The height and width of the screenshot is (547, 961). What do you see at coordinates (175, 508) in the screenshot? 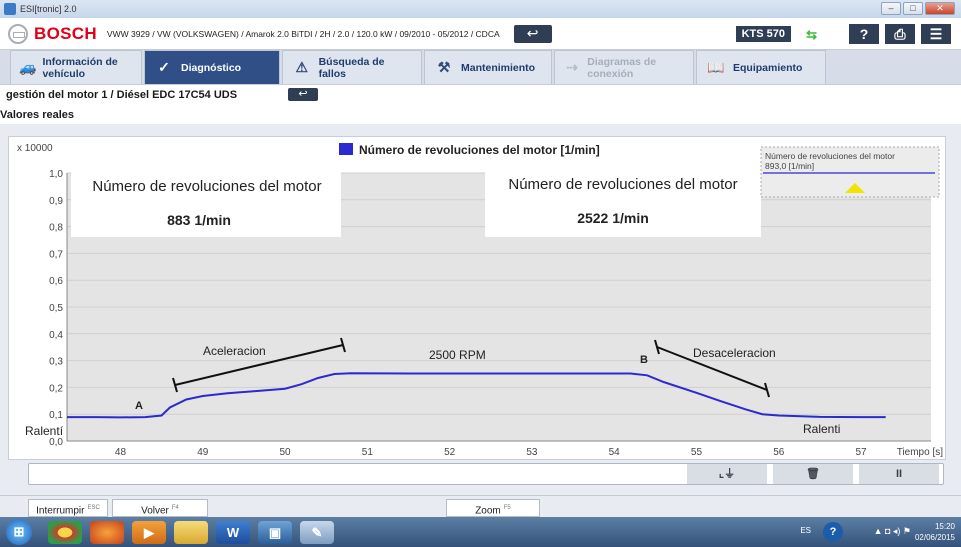
I see `back-key: F4` at bounding box center [175, 508].